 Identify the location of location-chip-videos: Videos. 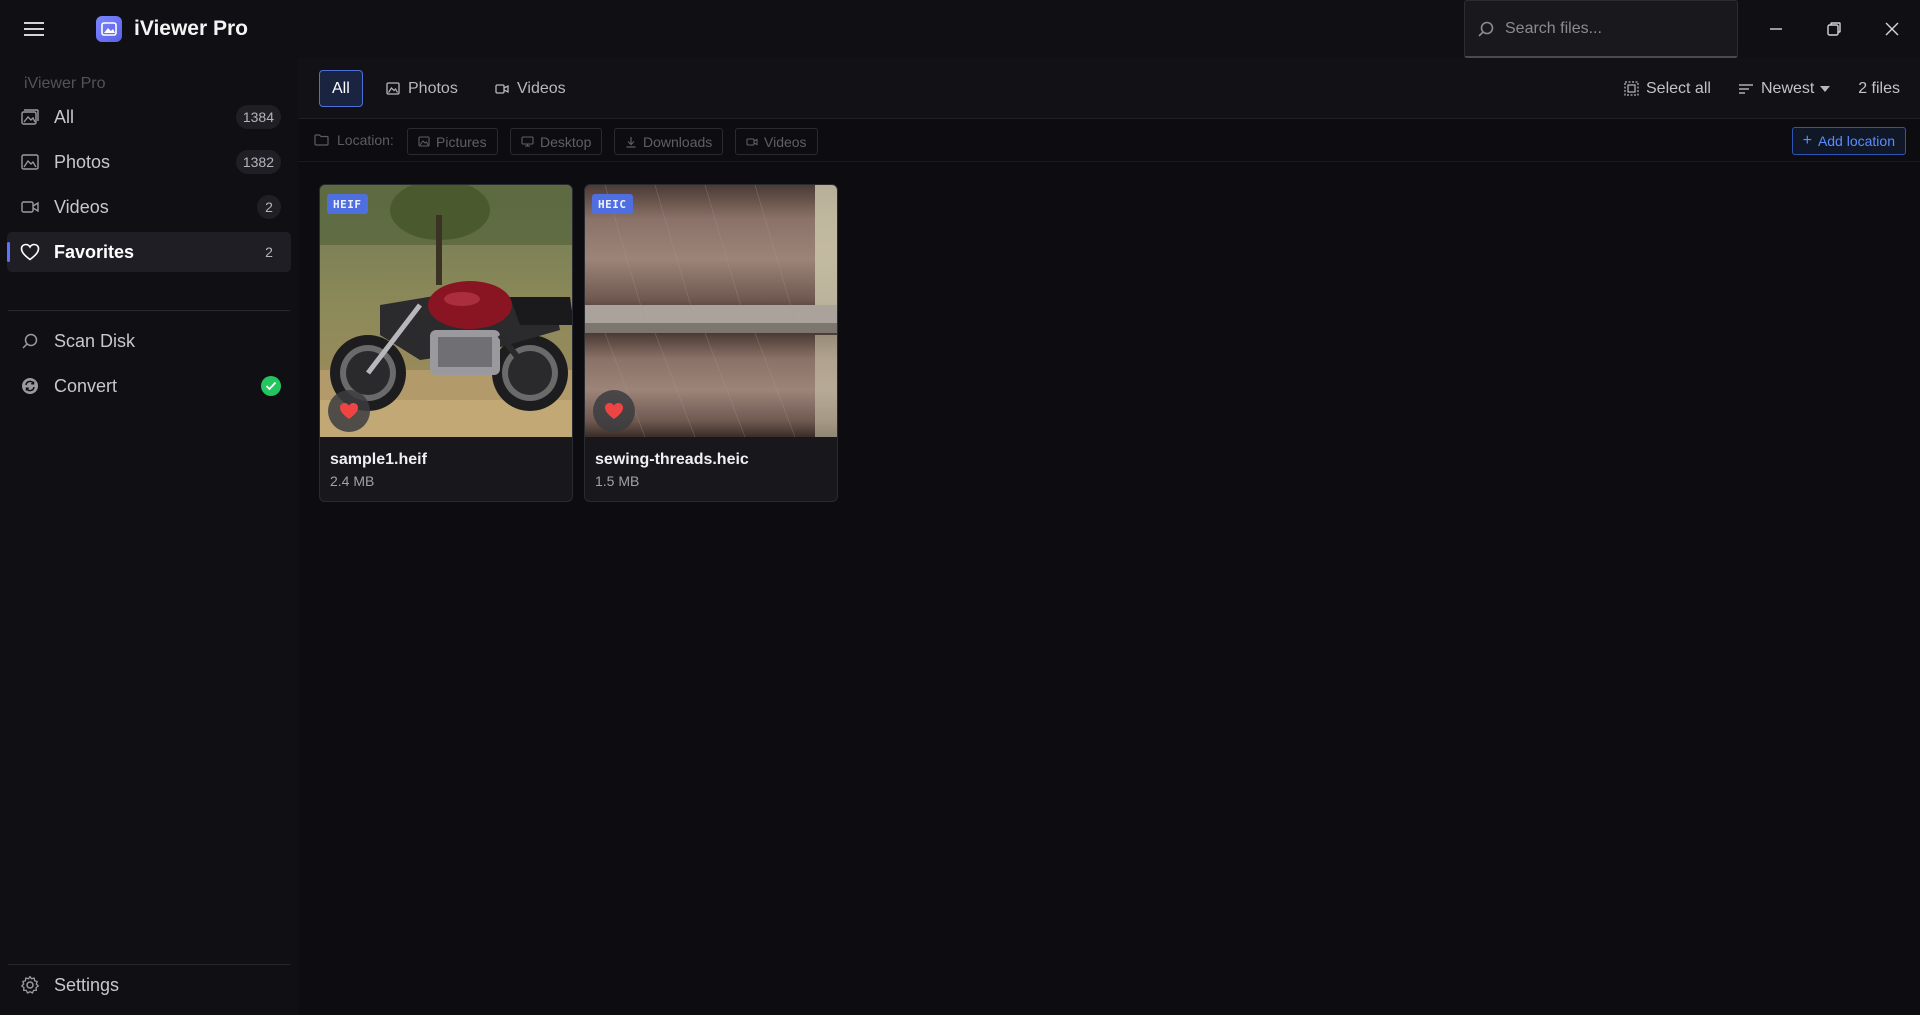
(776, 141).